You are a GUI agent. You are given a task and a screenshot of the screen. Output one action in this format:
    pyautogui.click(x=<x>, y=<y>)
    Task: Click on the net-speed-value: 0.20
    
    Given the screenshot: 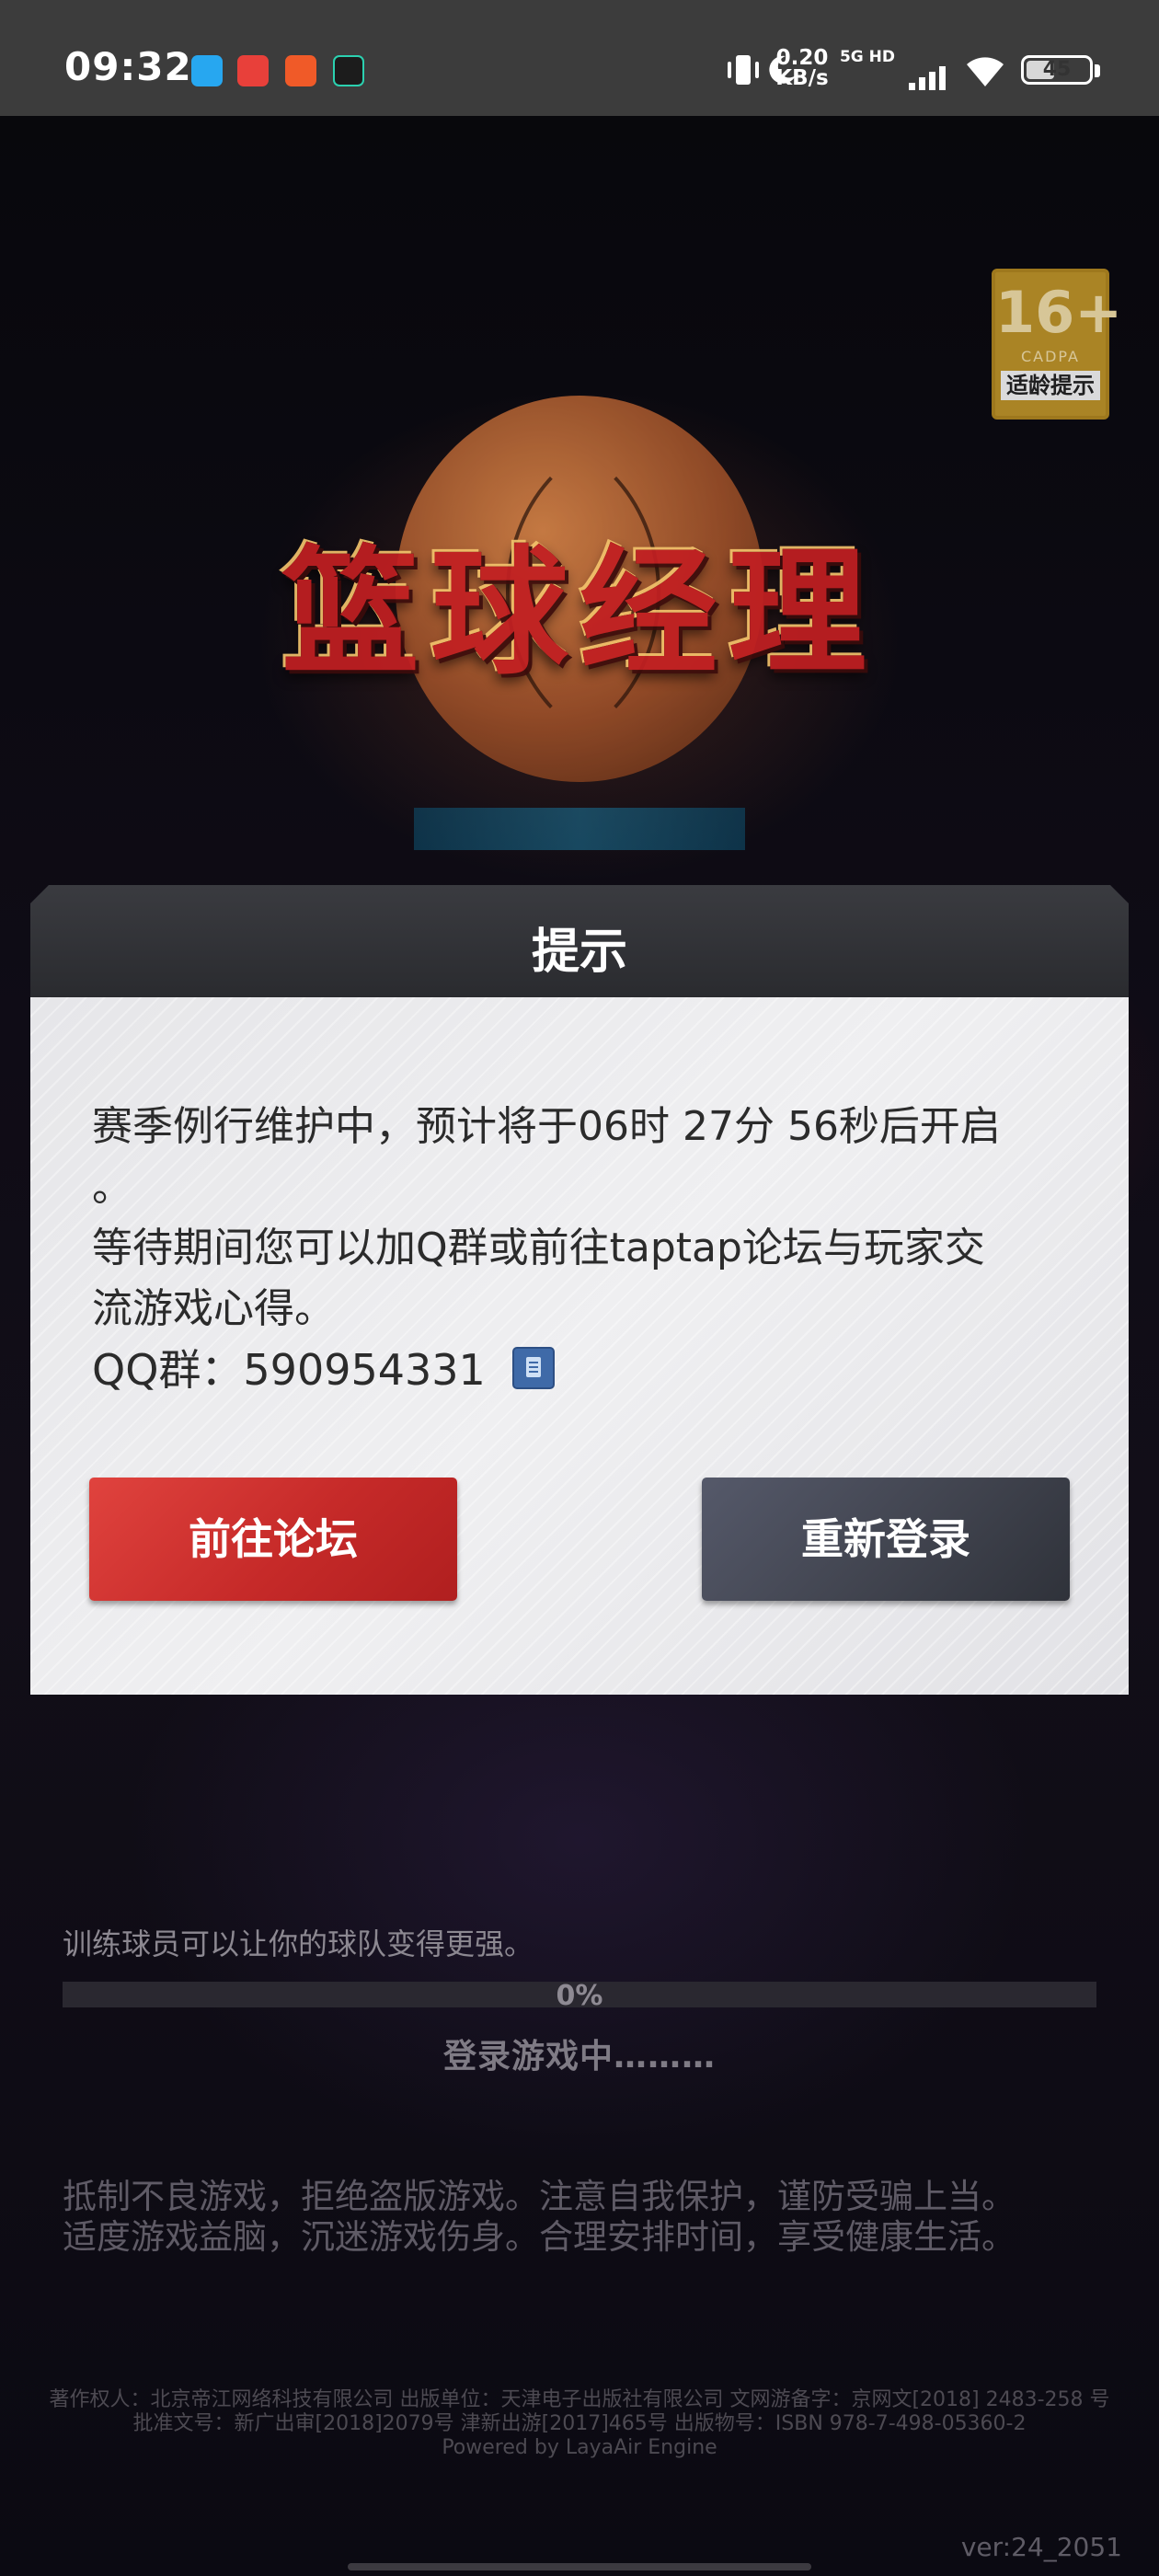 What is the action you would take?
    pyautogui.click(x=802, y=58)
    